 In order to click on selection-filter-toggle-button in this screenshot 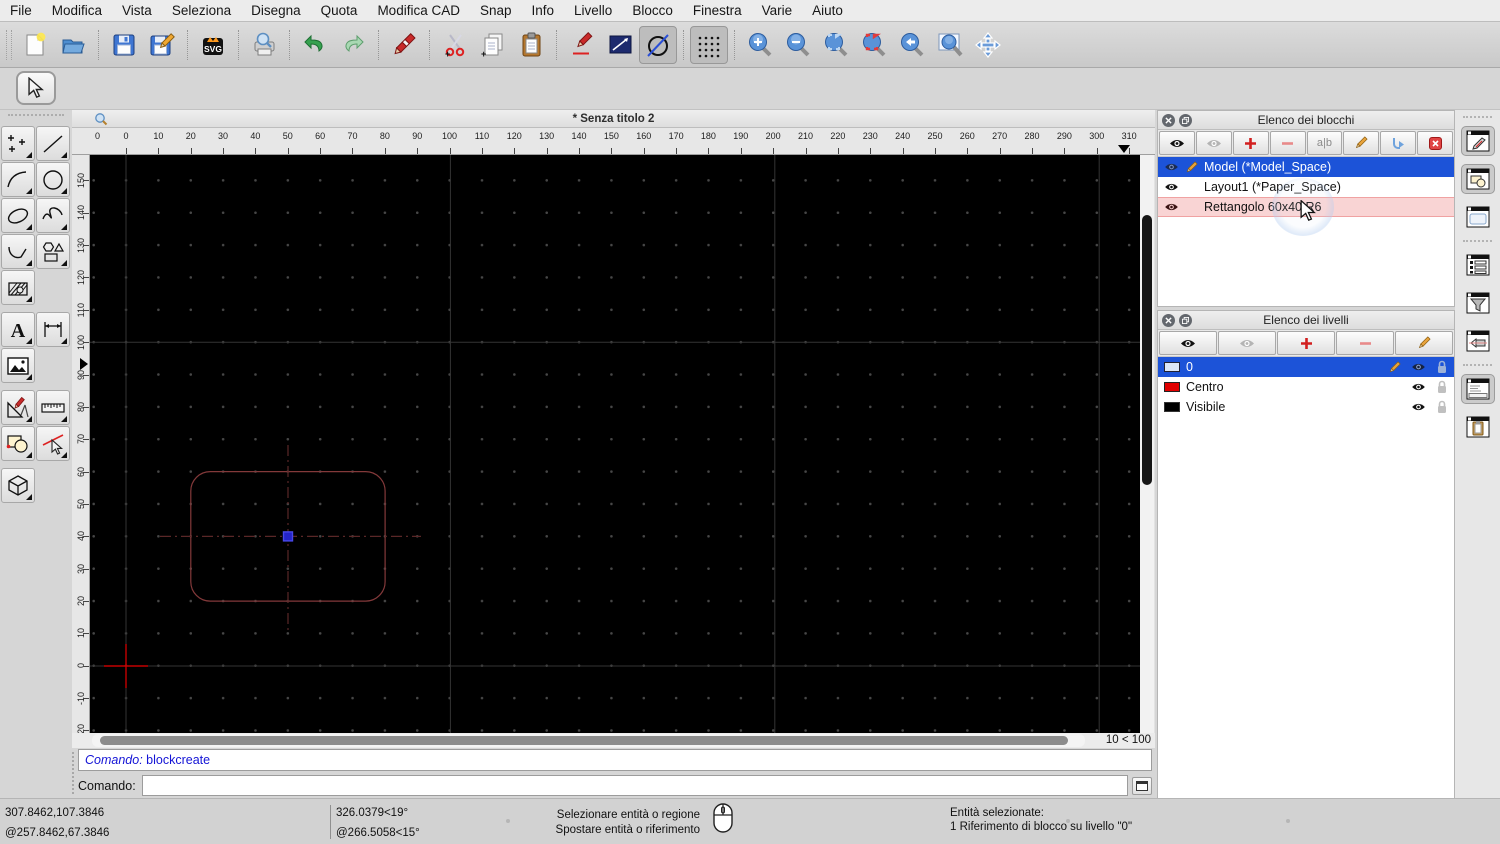, I will do `click(1478, 303)`.